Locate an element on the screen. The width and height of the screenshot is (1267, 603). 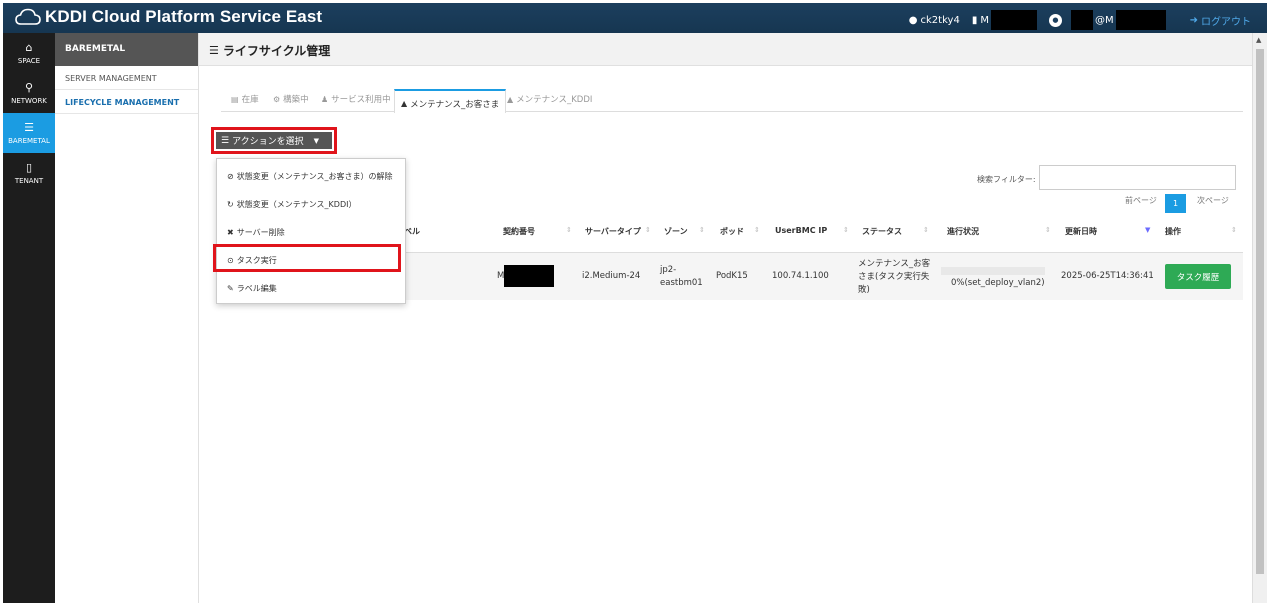
search-filter-input is located at coordinates (1137, 177).